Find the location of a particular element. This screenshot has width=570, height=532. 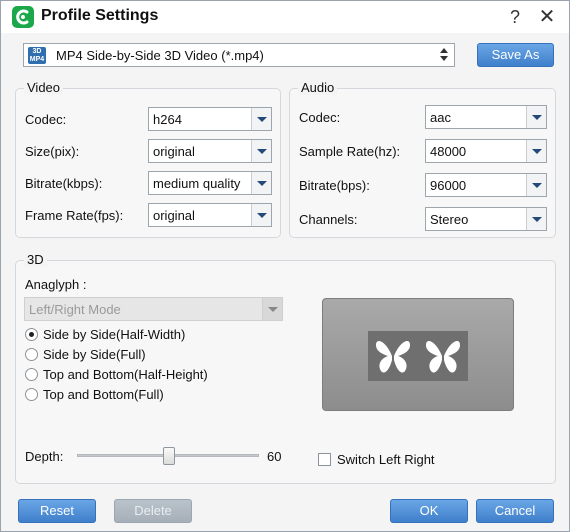

audio-sample-rate-value: 48000 is located at coordinates (448, 151).